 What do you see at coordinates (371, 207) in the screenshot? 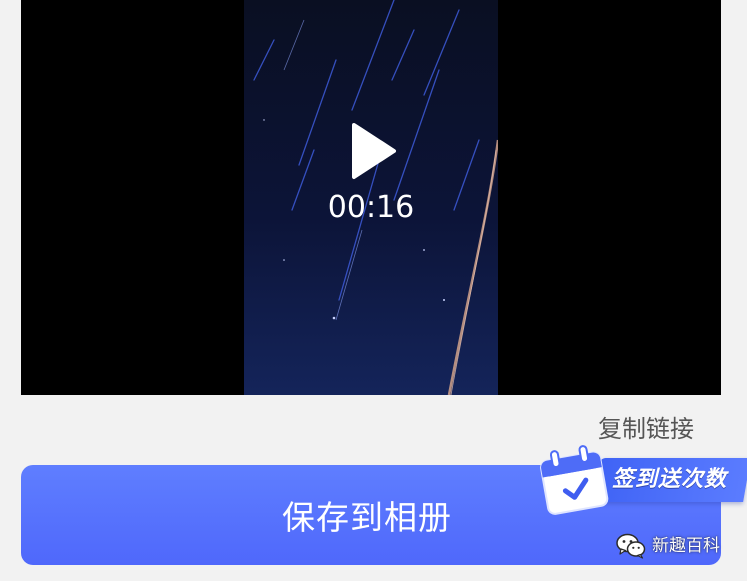
I see `video-duration: 00:16` at bounding box center [371, 207].